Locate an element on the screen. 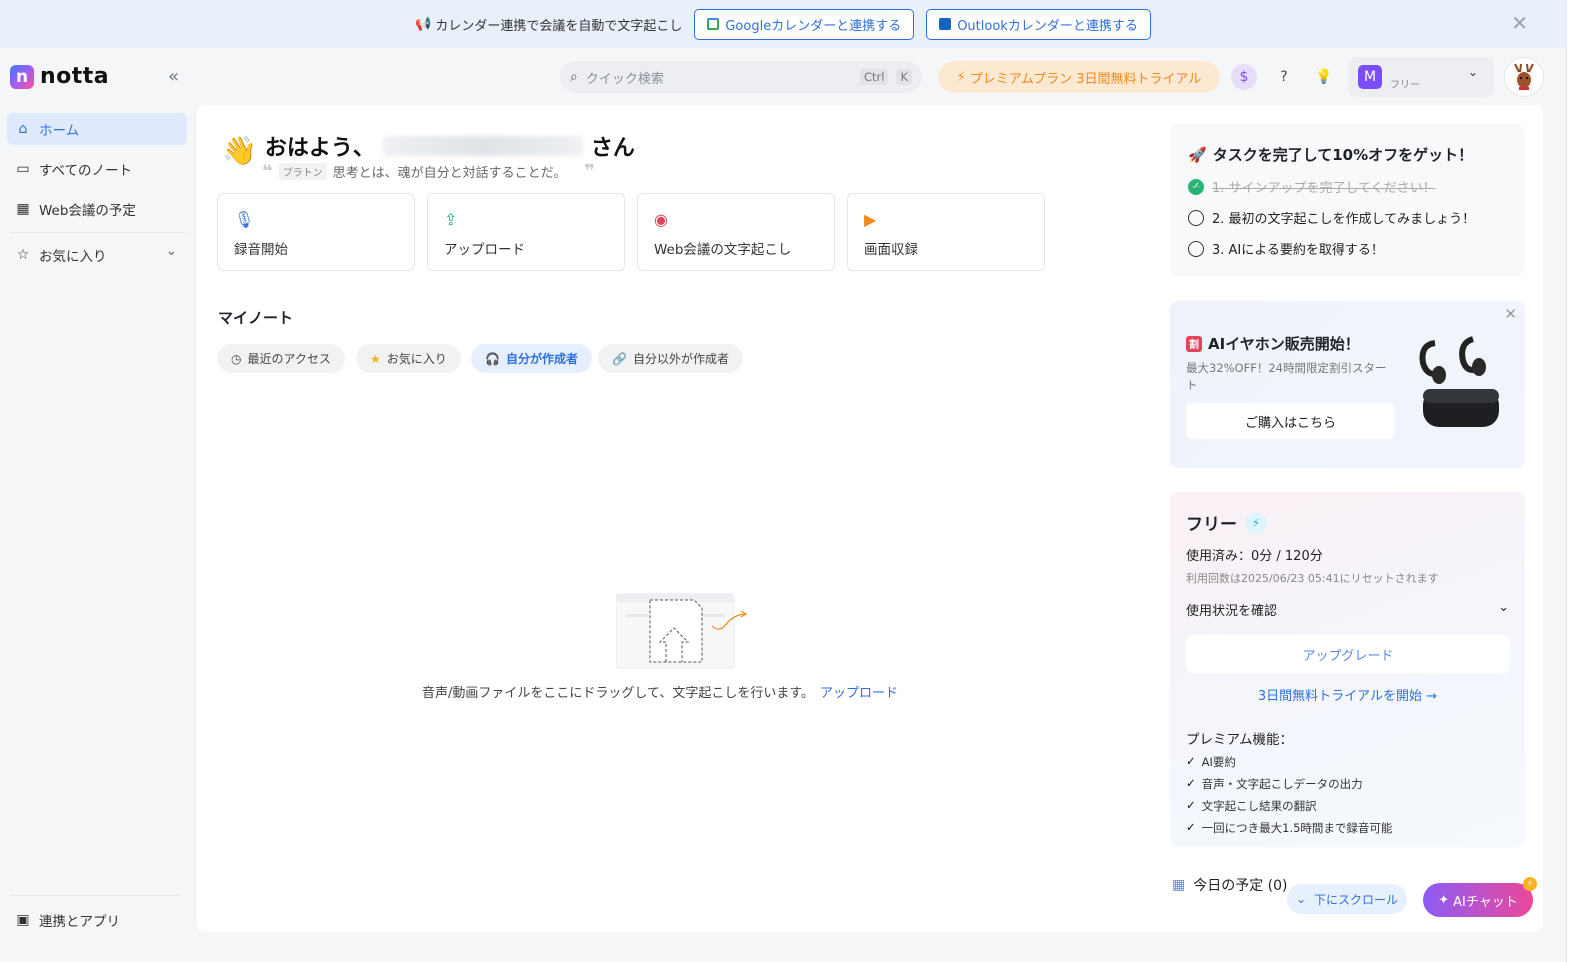 This screenshot has width=1584, height=962. banner-message: 📢 カレンダー連携で会議を自動で文字起こし is located at coordinates (549, 25).